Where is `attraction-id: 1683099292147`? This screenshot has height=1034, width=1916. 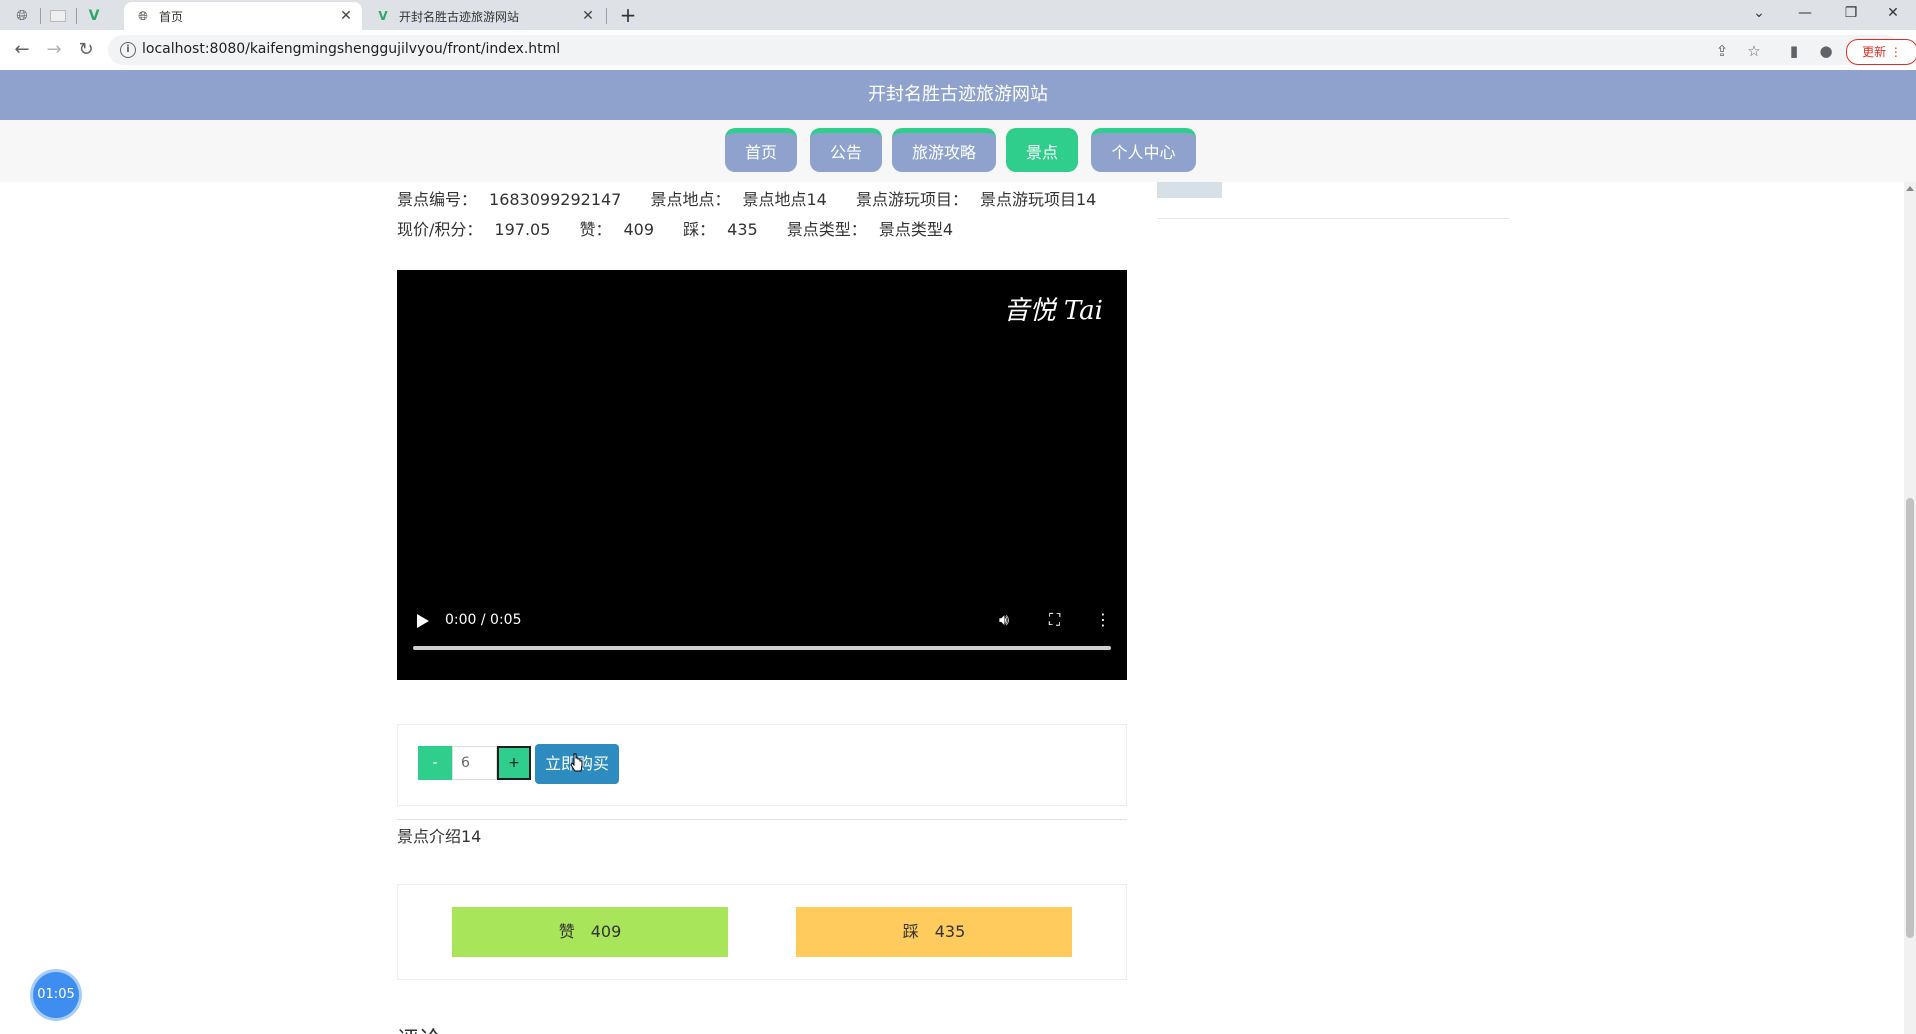
attraction-id: 1683099292147 is located at coordinates (555, 199).